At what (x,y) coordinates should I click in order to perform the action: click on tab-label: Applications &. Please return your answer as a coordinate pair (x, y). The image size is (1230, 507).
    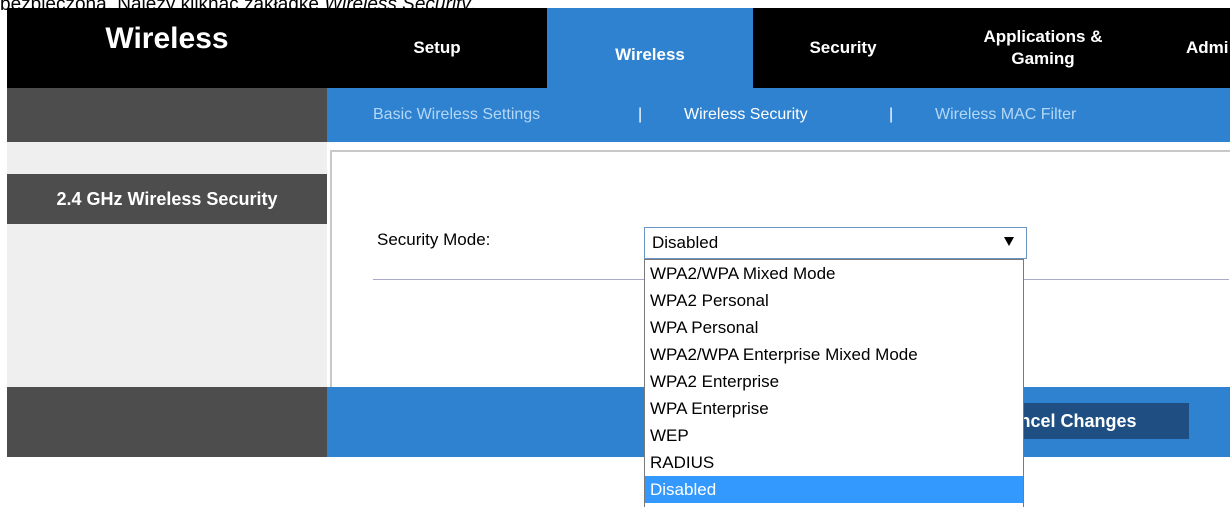
    Looking at the image, I should click on (1043, 36).